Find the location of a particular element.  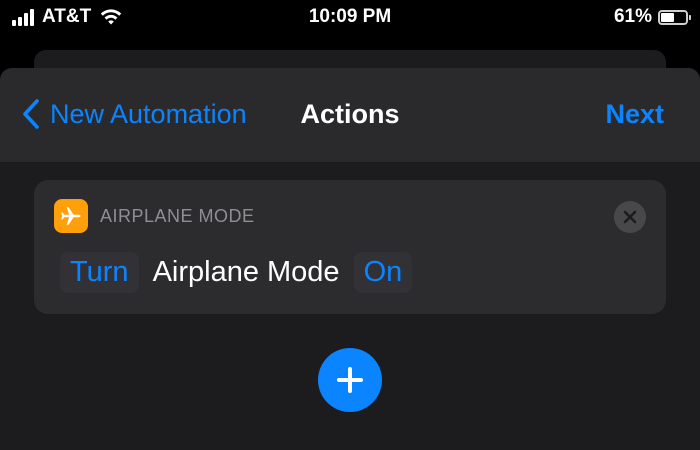

plus-icon is located at coordinates (350, 380).